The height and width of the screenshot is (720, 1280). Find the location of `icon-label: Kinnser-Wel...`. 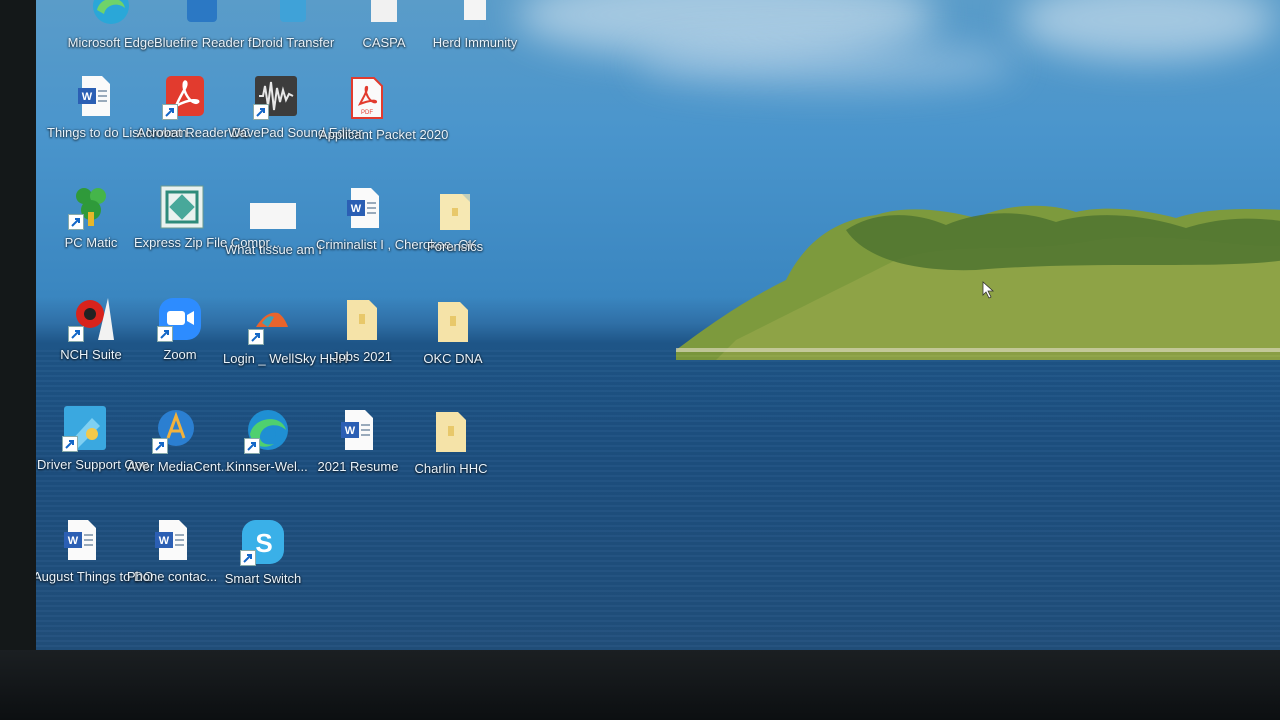

icon-label: Kinnser-Wel... is located at coordinates (267, 466).